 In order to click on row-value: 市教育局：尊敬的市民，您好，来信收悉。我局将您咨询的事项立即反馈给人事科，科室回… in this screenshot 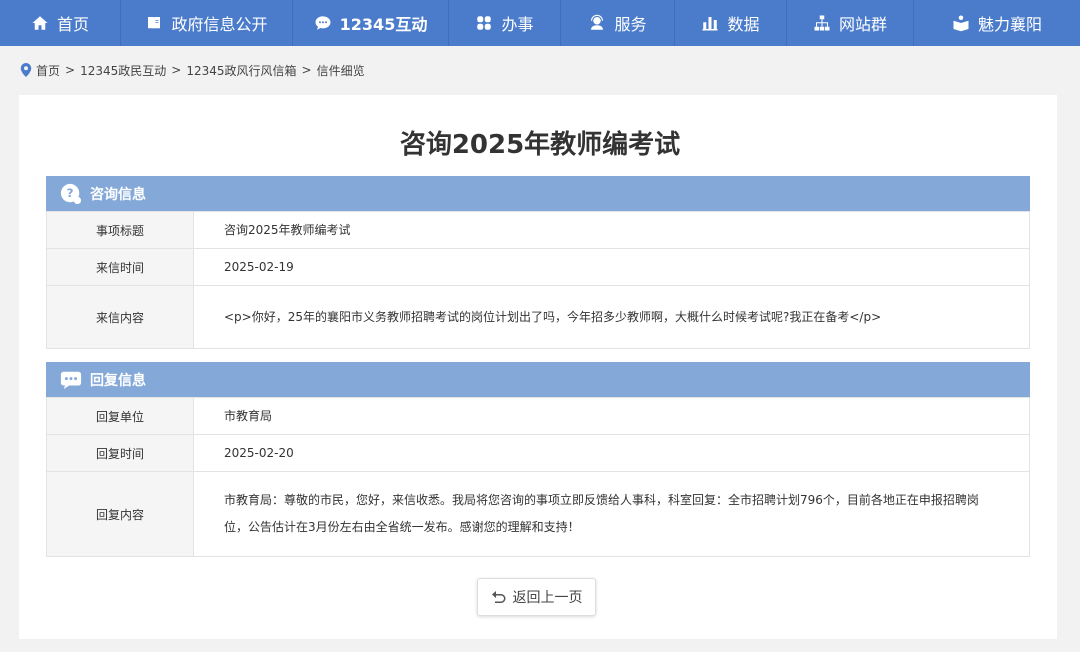, I will do `click(611, 514)`.